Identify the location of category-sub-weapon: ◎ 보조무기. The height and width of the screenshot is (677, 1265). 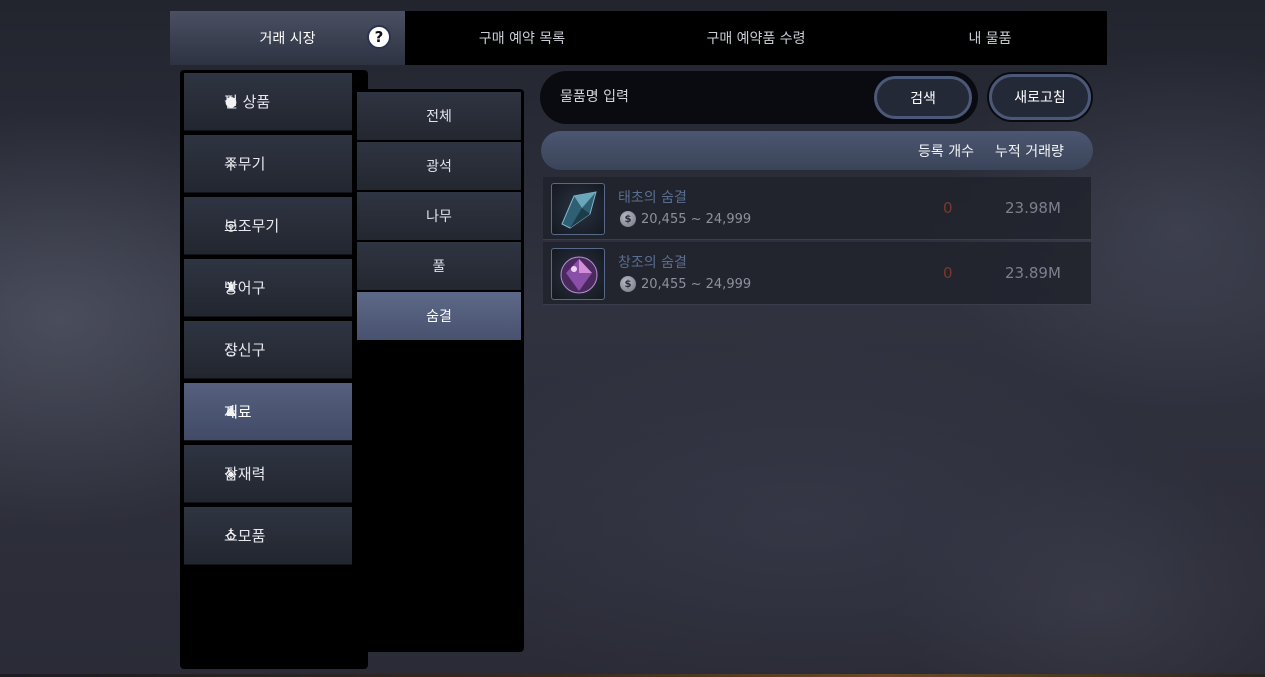
(268, 226).